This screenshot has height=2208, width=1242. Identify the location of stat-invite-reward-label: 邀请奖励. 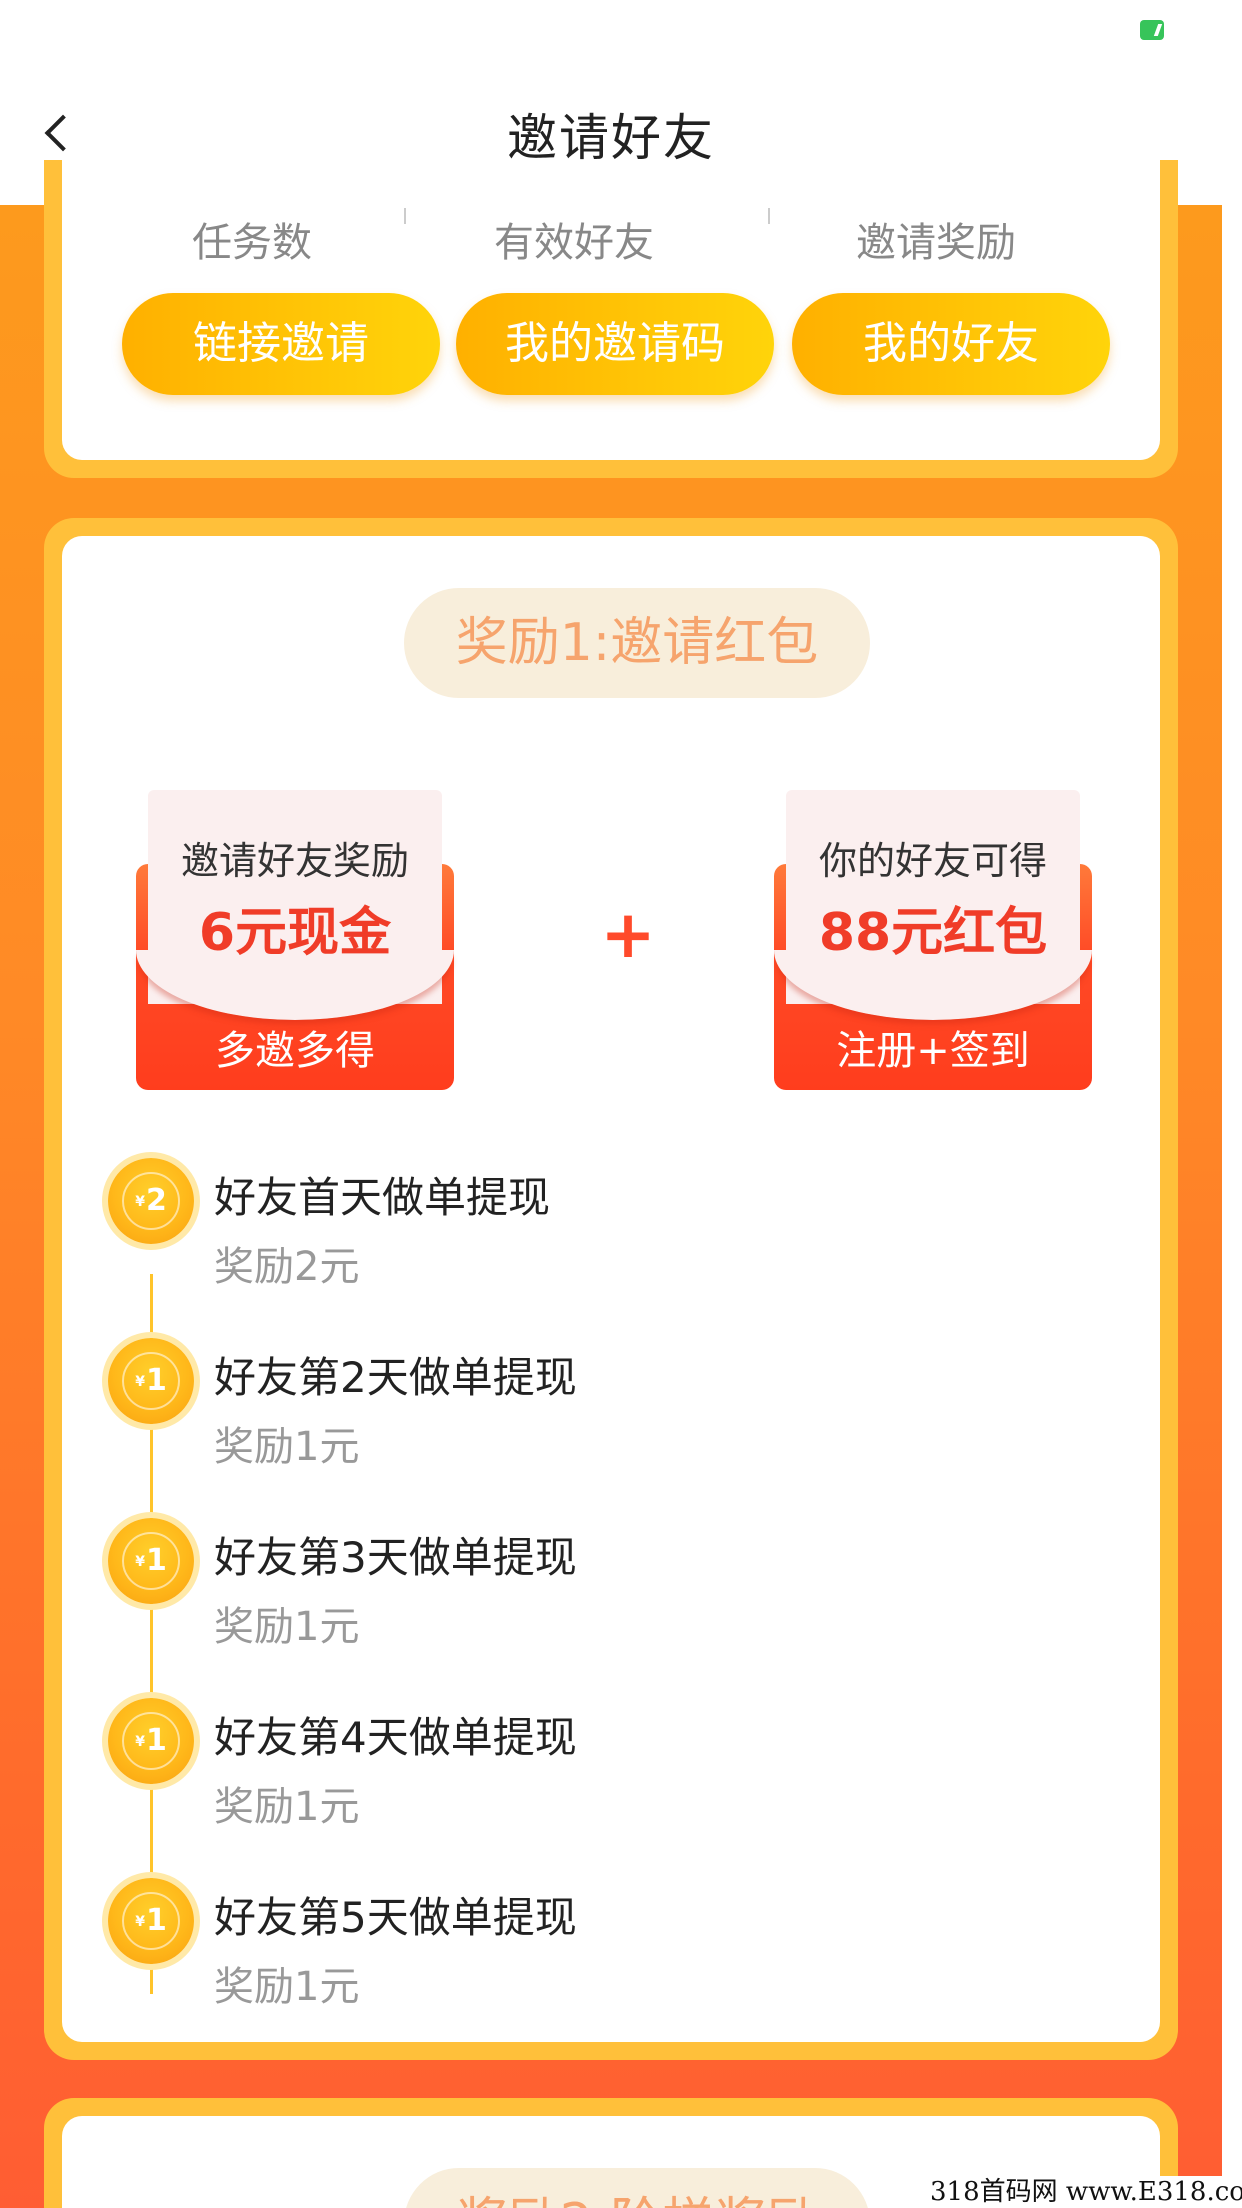
(936, 243).